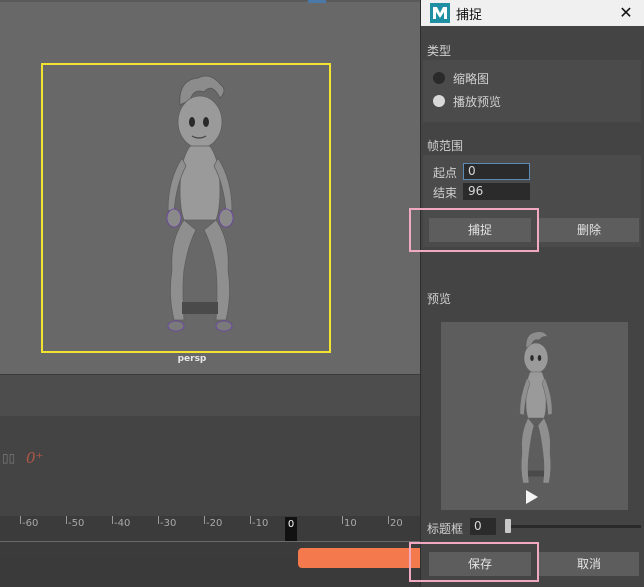 The image size is (644, 587). I want to click on maya-app-icon, so click(440, 13).